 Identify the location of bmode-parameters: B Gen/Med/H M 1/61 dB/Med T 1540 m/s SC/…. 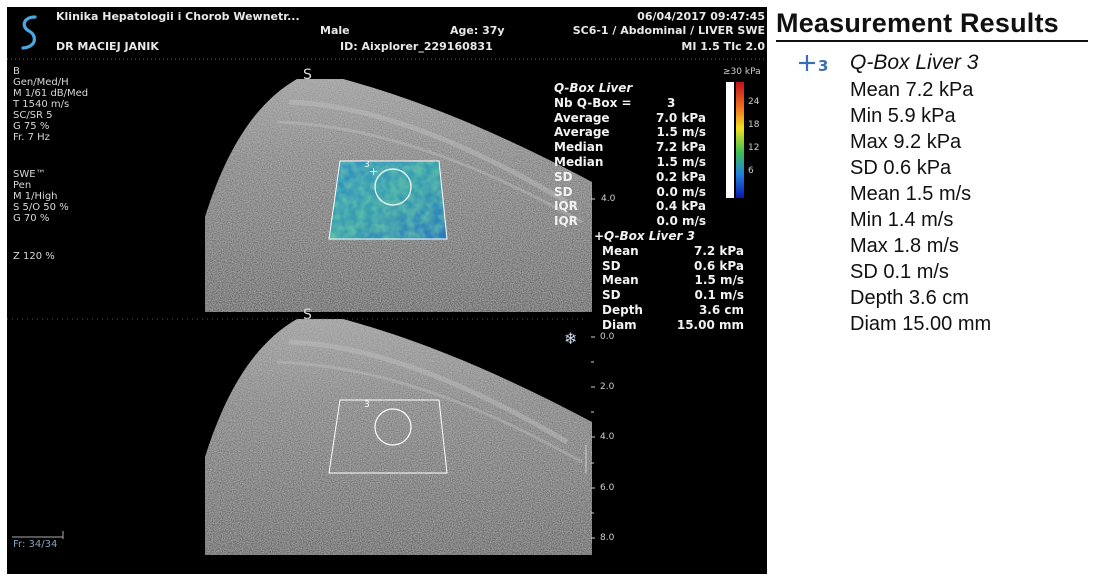
(51, 104).